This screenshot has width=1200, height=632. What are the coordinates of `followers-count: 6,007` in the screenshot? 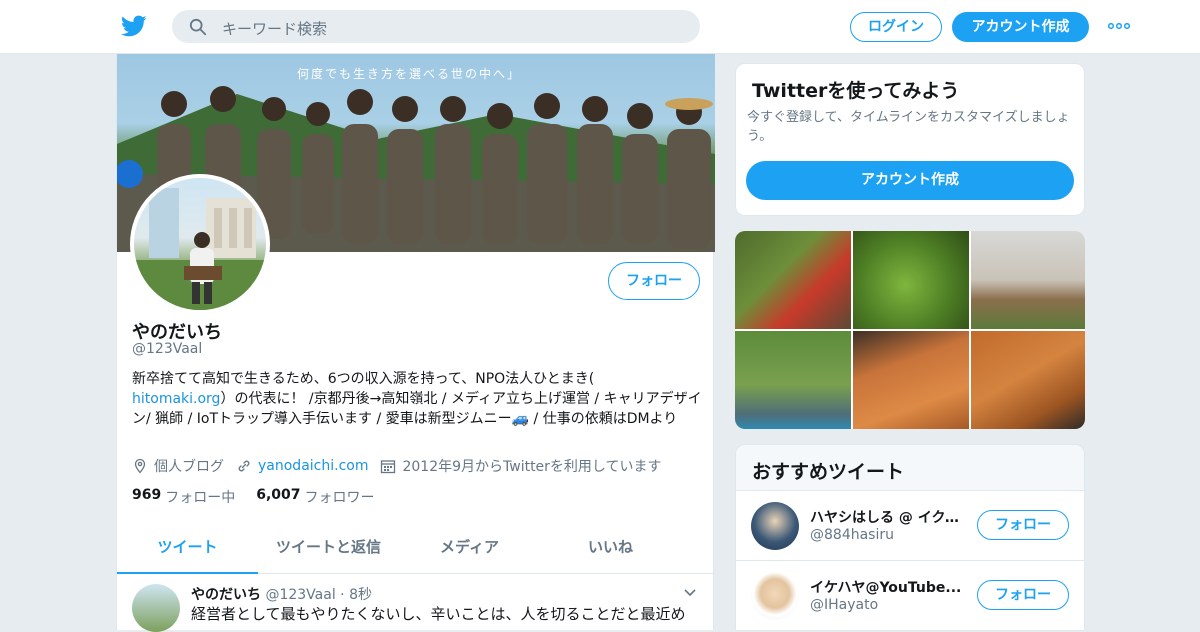 It's located at (278, 497).